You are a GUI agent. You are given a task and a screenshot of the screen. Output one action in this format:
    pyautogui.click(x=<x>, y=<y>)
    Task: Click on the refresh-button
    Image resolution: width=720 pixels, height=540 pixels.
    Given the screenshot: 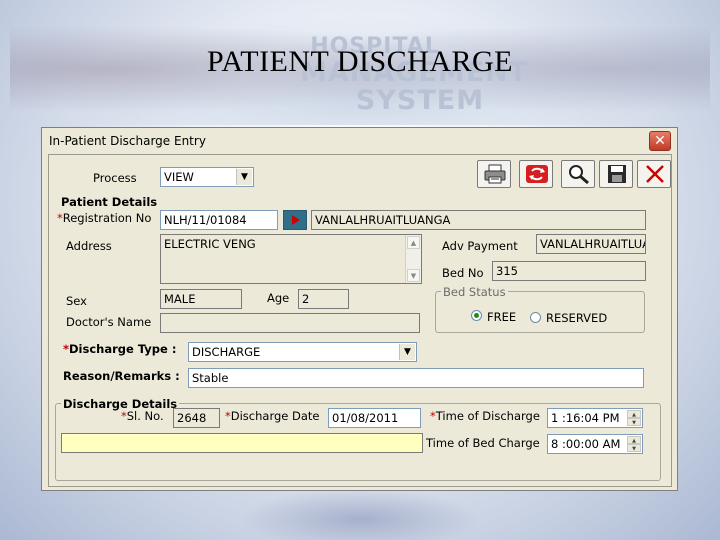 What is the action you would take?
    pyautogui.click(x=536, y=174)
    